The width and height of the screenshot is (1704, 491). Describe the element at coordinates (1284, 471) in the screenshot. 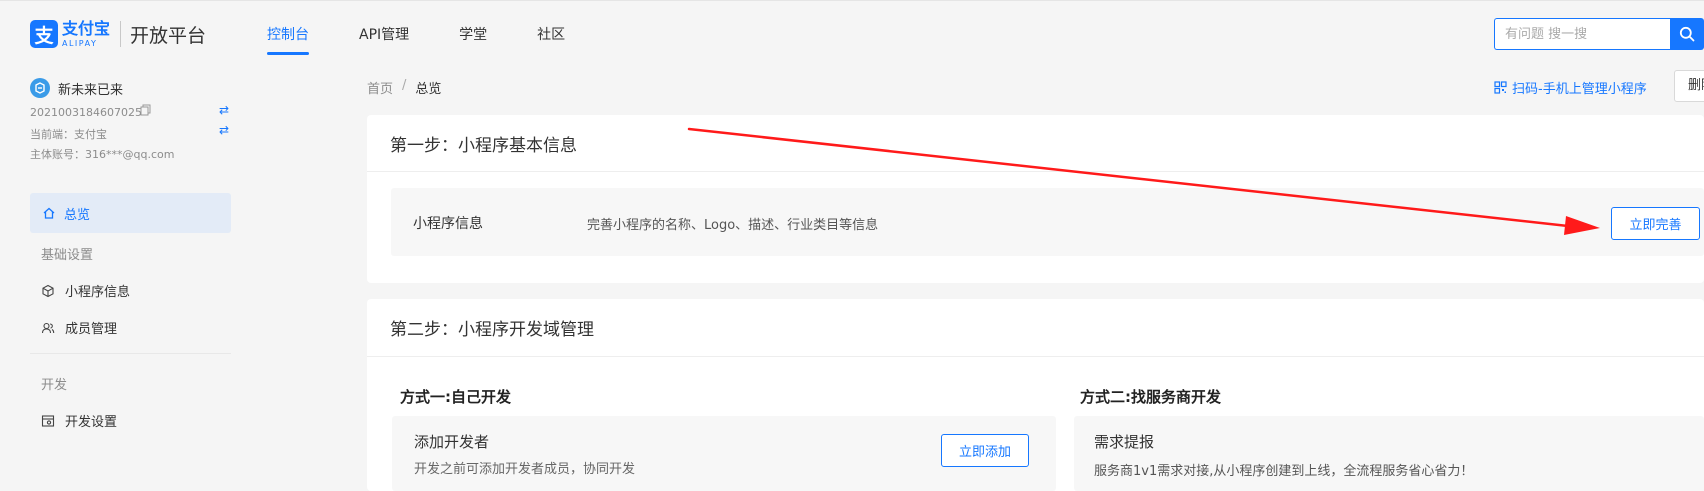

I see `requirement-desc: 服务商1v1需求对接,从小程序创建到上线，全流程服务省心省力！` at that location.